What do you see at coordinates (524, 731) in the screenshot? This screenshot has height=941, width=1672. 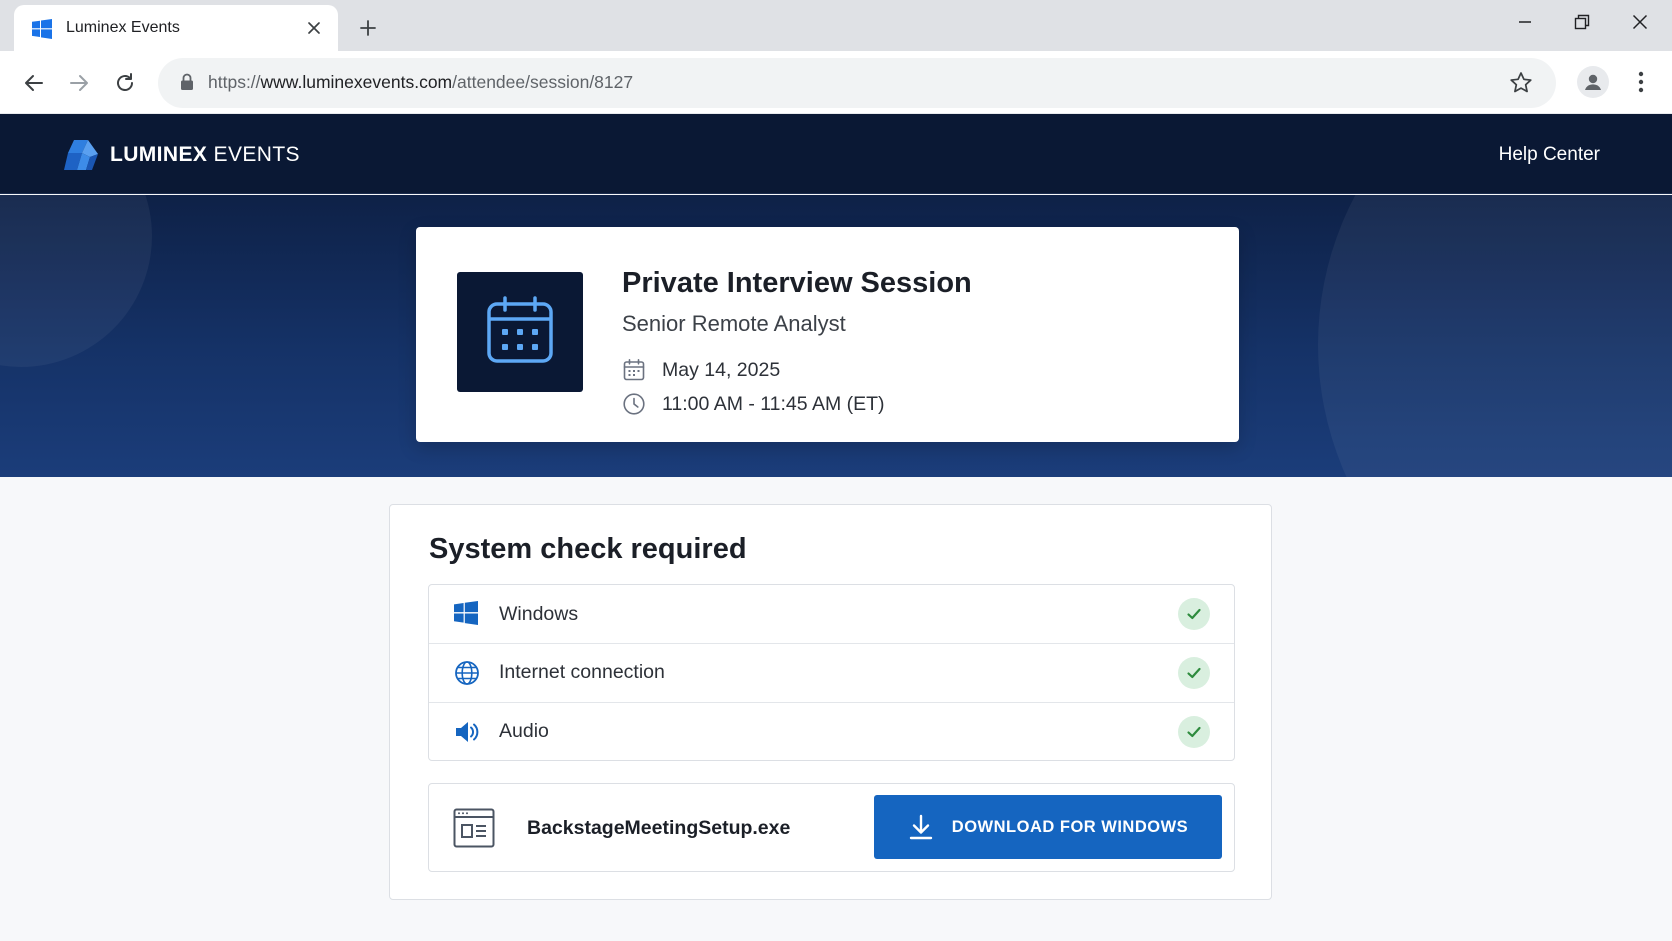 I see `check-label: Audio` at bounding box center [524, 731].